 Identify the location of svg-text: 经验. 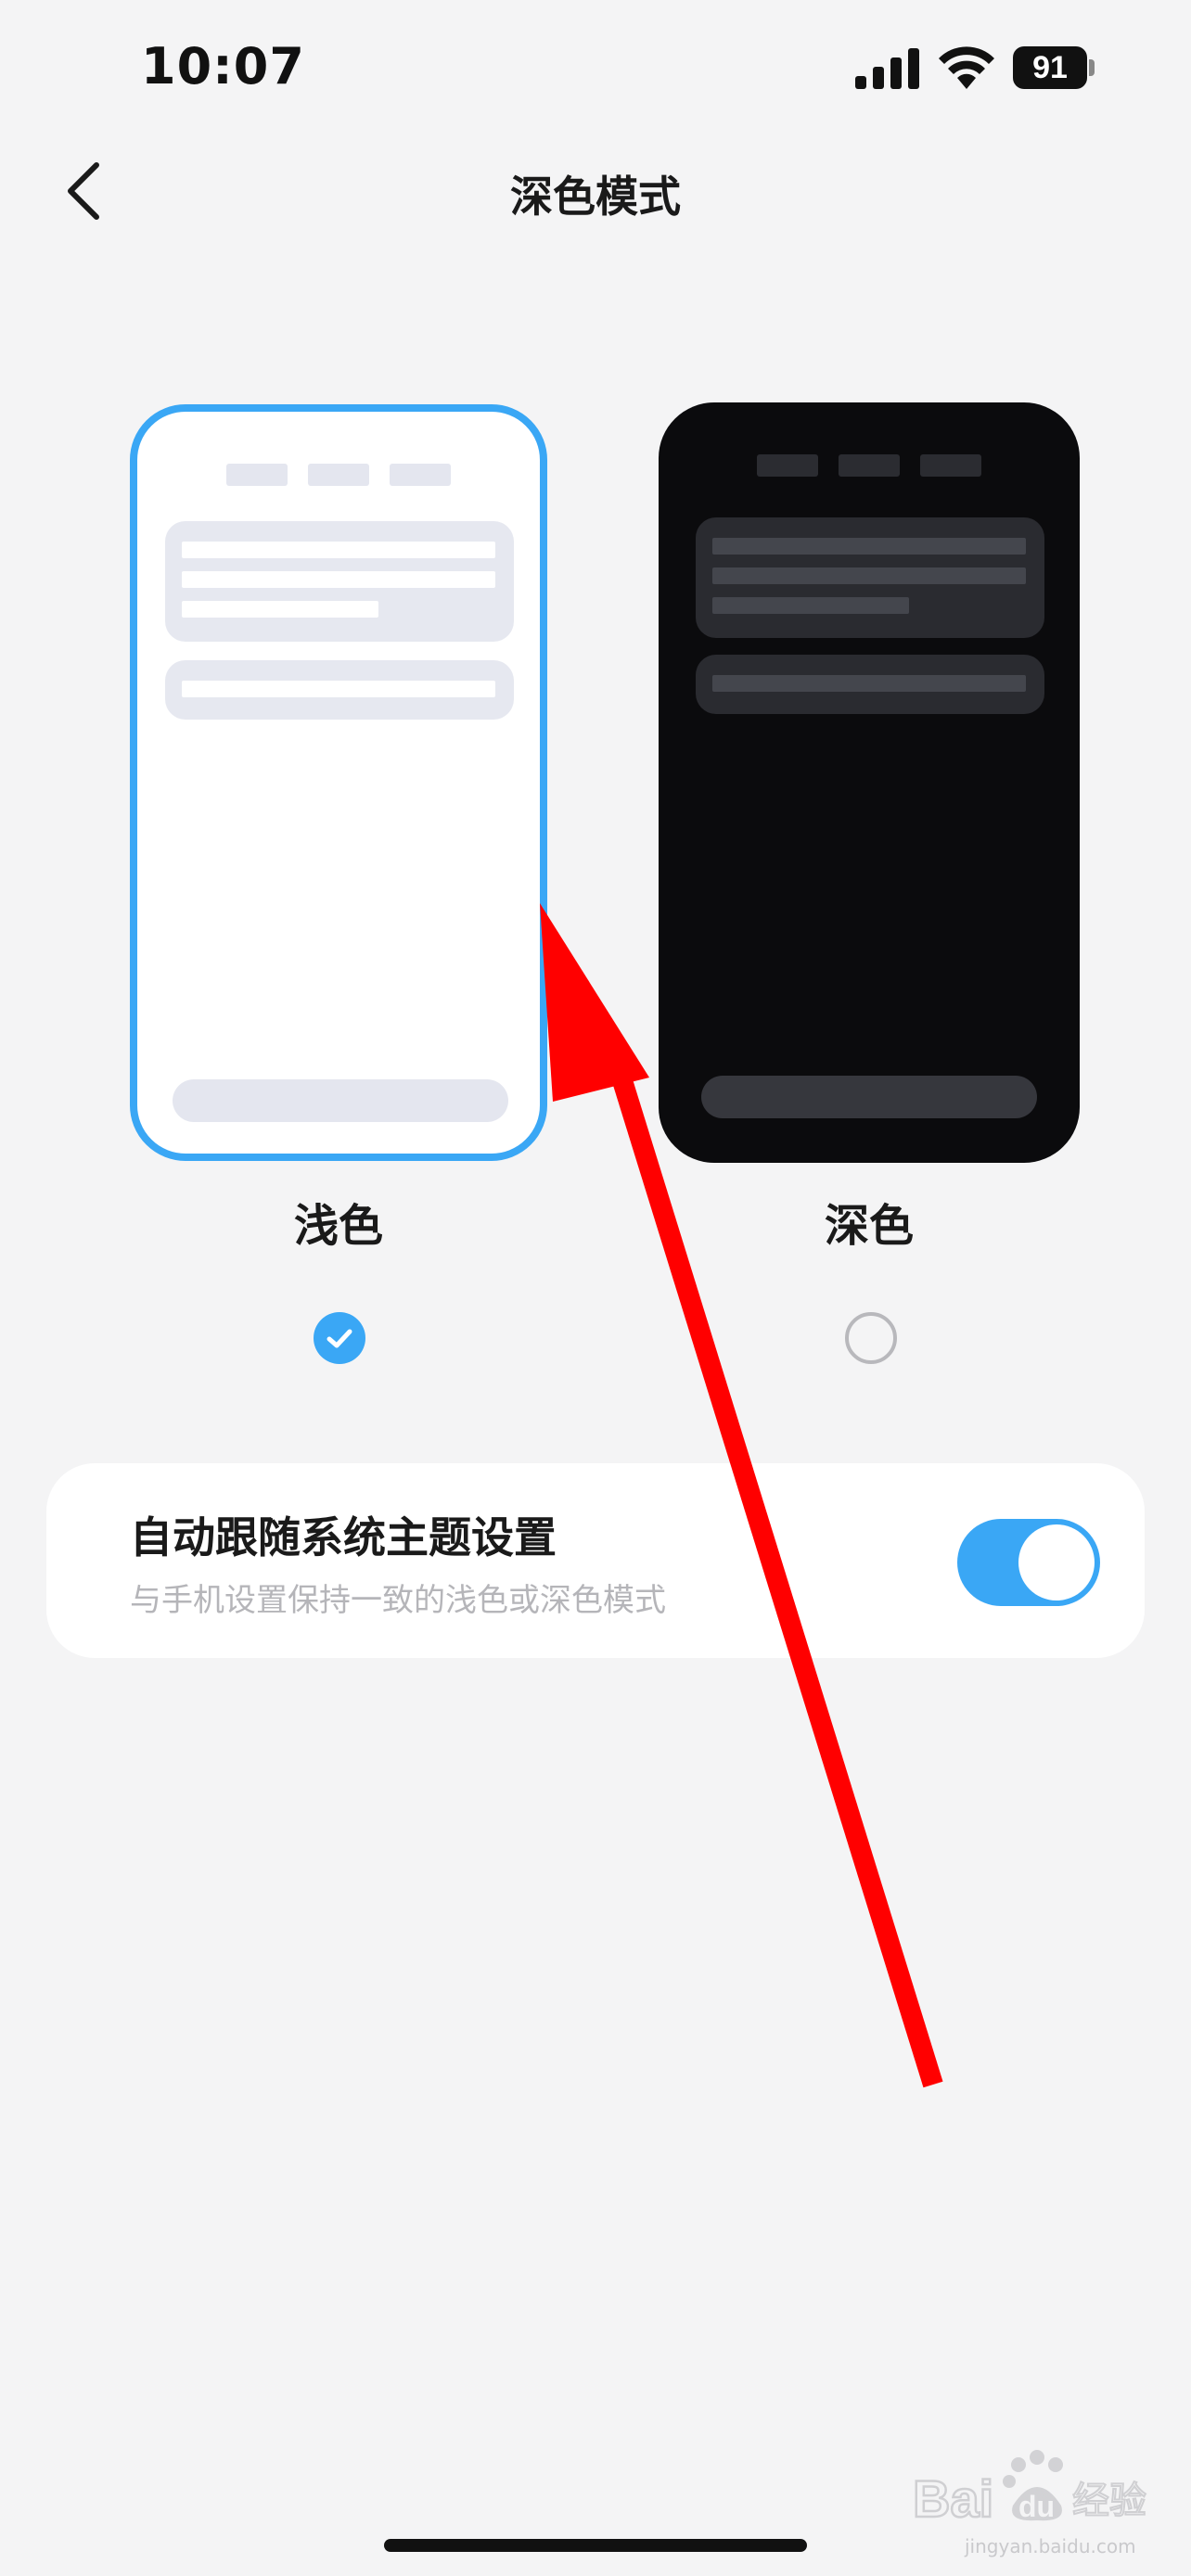
(1109, 2501).